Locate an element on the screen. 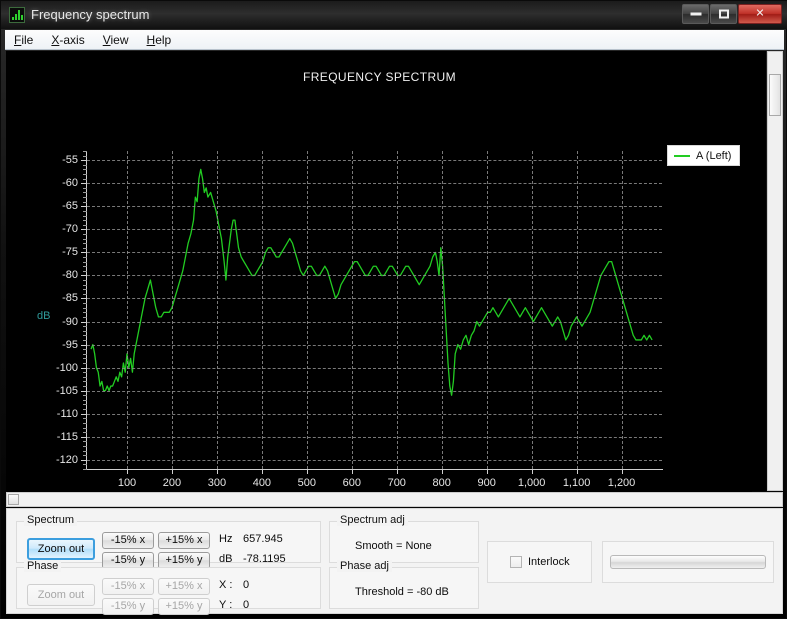 Image resolution: width=787 pixels, height=619 pixels. spectrum-adj-label: Spectrum adj is located at coordinates (372, 520).